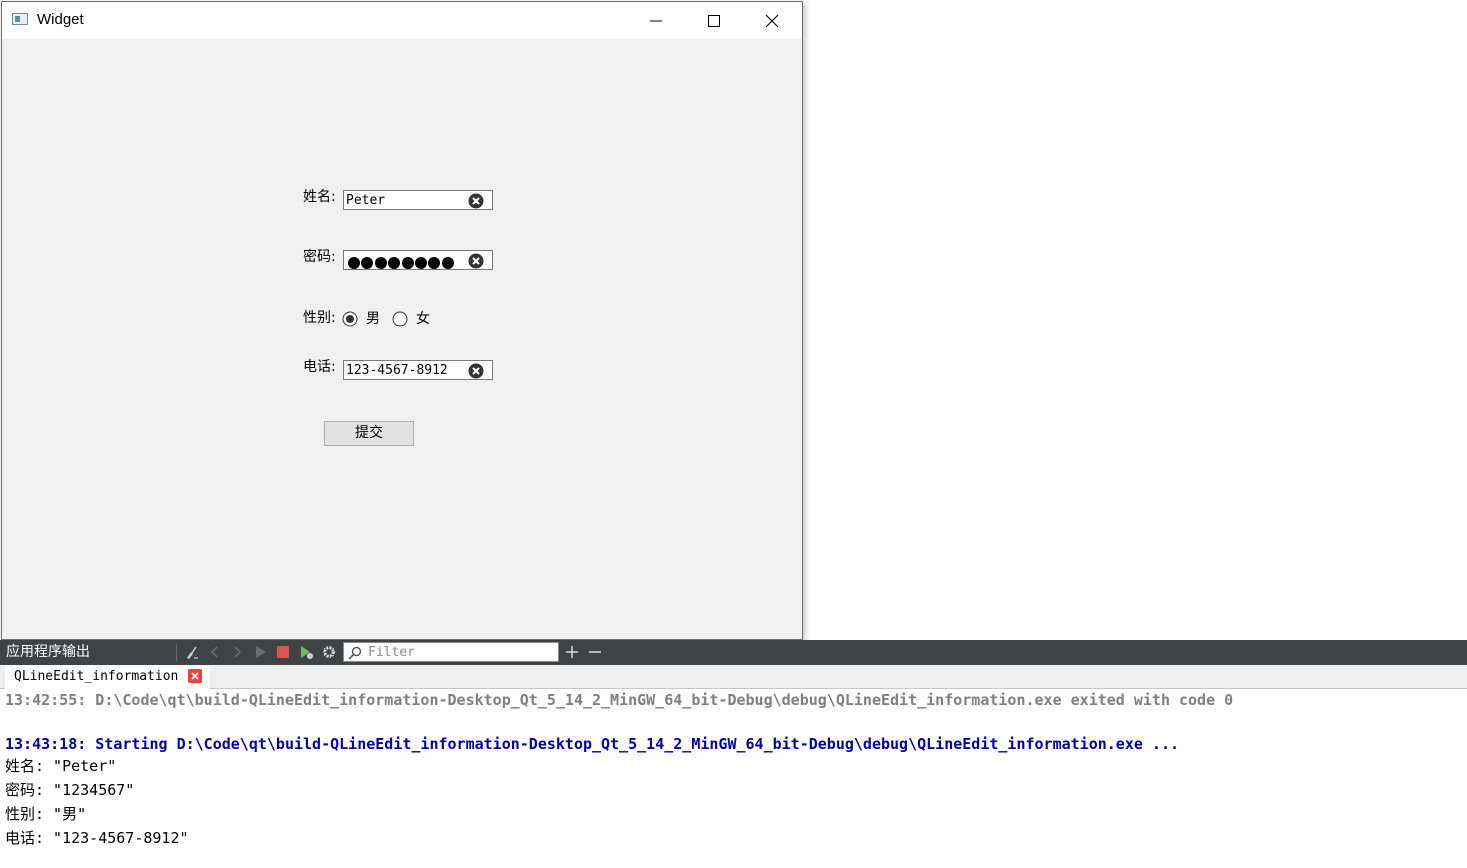 Image resolution: width=1467 pixels, height=868 pixels. Describe the element at coordinates (306, 652) in the screenshot. I see `attach-icon` at that location.